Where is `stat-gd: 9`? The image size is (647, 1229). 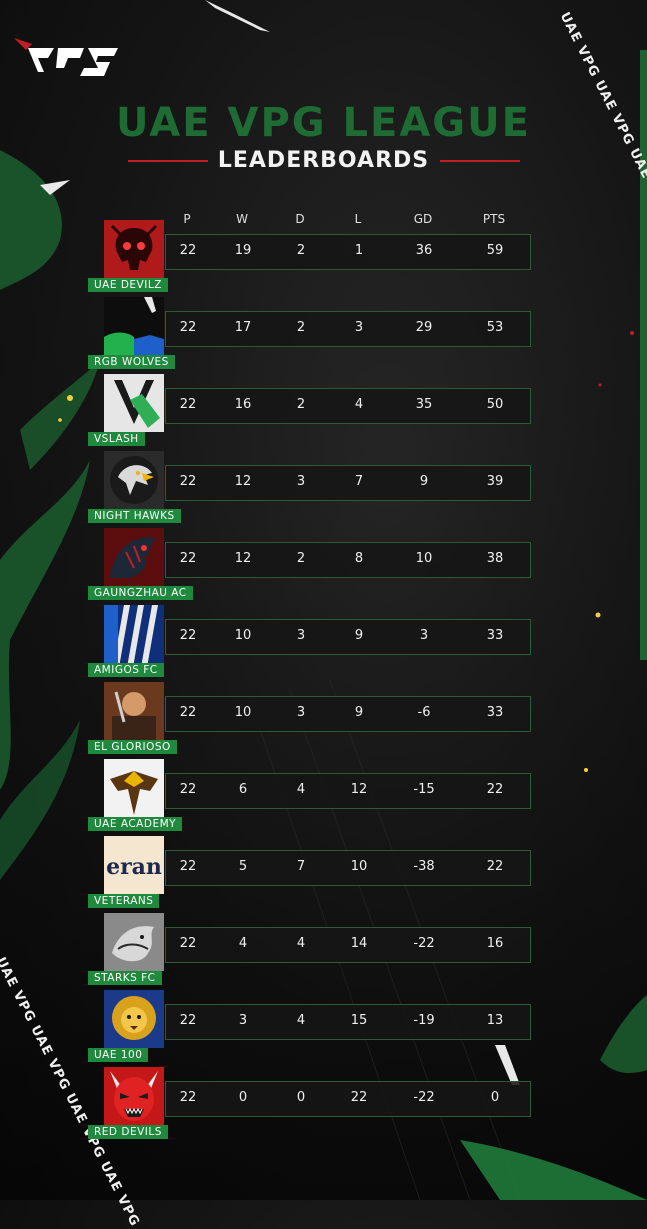 stat-gd: 9 is located at coordinates (424, 481).